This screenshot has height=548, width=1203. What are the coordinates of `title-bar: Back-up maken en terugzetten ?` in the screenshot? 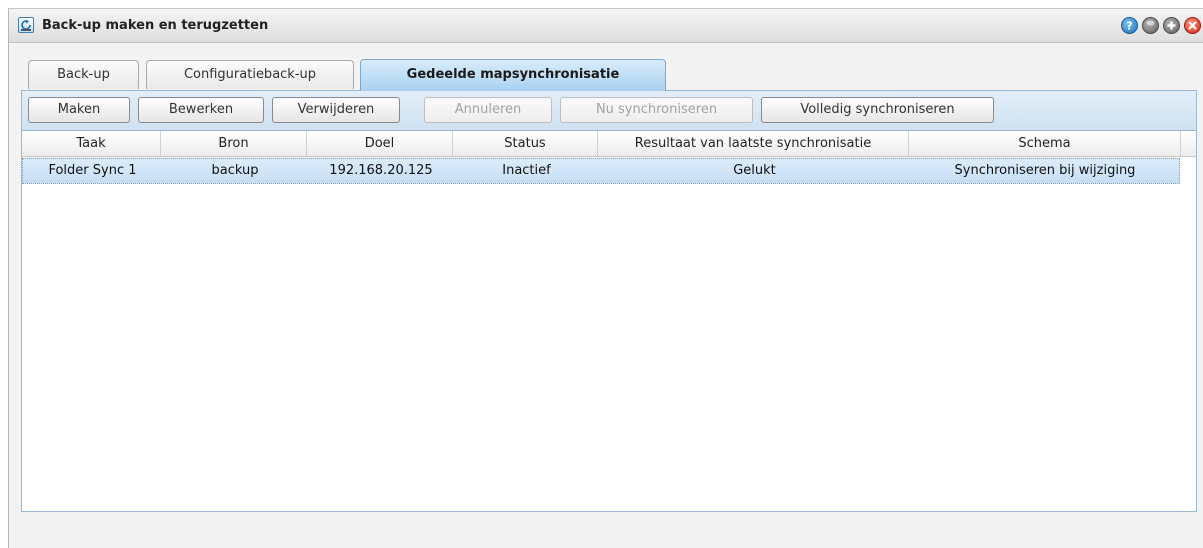 It's located at (606, 26).